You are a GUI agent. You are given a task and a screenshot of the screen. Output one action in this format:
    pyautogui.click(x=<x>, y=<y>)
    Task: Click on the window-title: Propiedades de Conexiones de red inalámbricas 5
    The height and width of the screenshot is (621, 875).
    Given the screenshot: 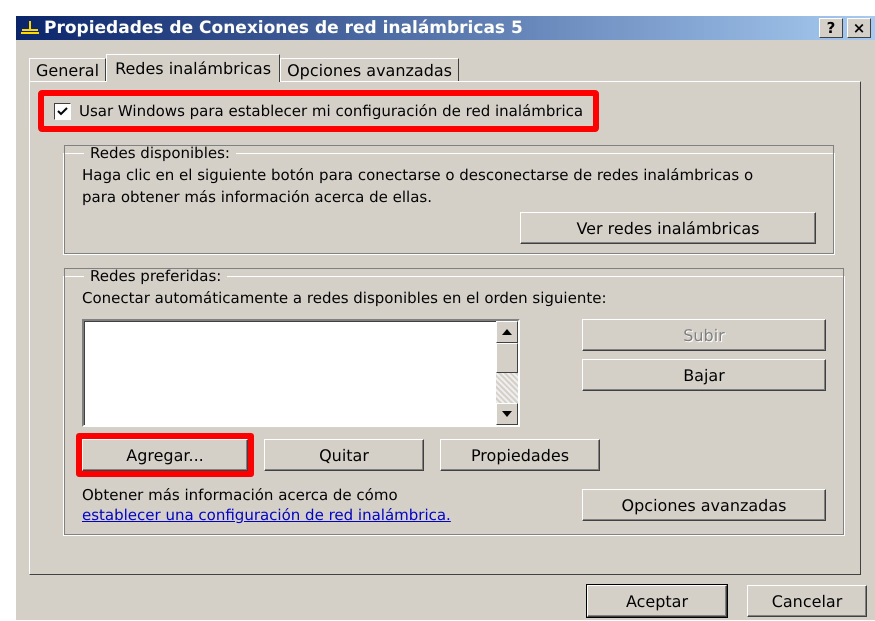 What is the action you would take?
    pyautogui.click(x=284, y=28)
    